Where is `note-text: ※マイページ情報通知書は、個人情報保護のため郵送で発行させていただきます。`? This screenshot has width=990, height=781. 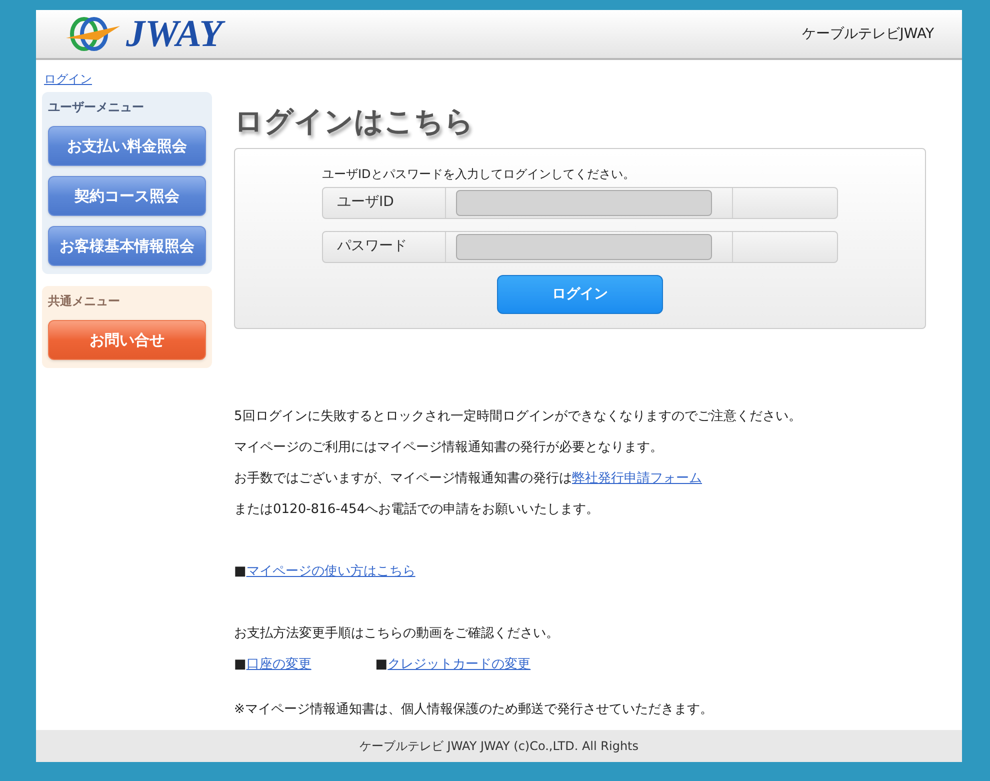
note-text: ※マイページ情報通知書は、個人情報保護のため郵送で発行させていただきます。 is located at coordinates (474, 709).